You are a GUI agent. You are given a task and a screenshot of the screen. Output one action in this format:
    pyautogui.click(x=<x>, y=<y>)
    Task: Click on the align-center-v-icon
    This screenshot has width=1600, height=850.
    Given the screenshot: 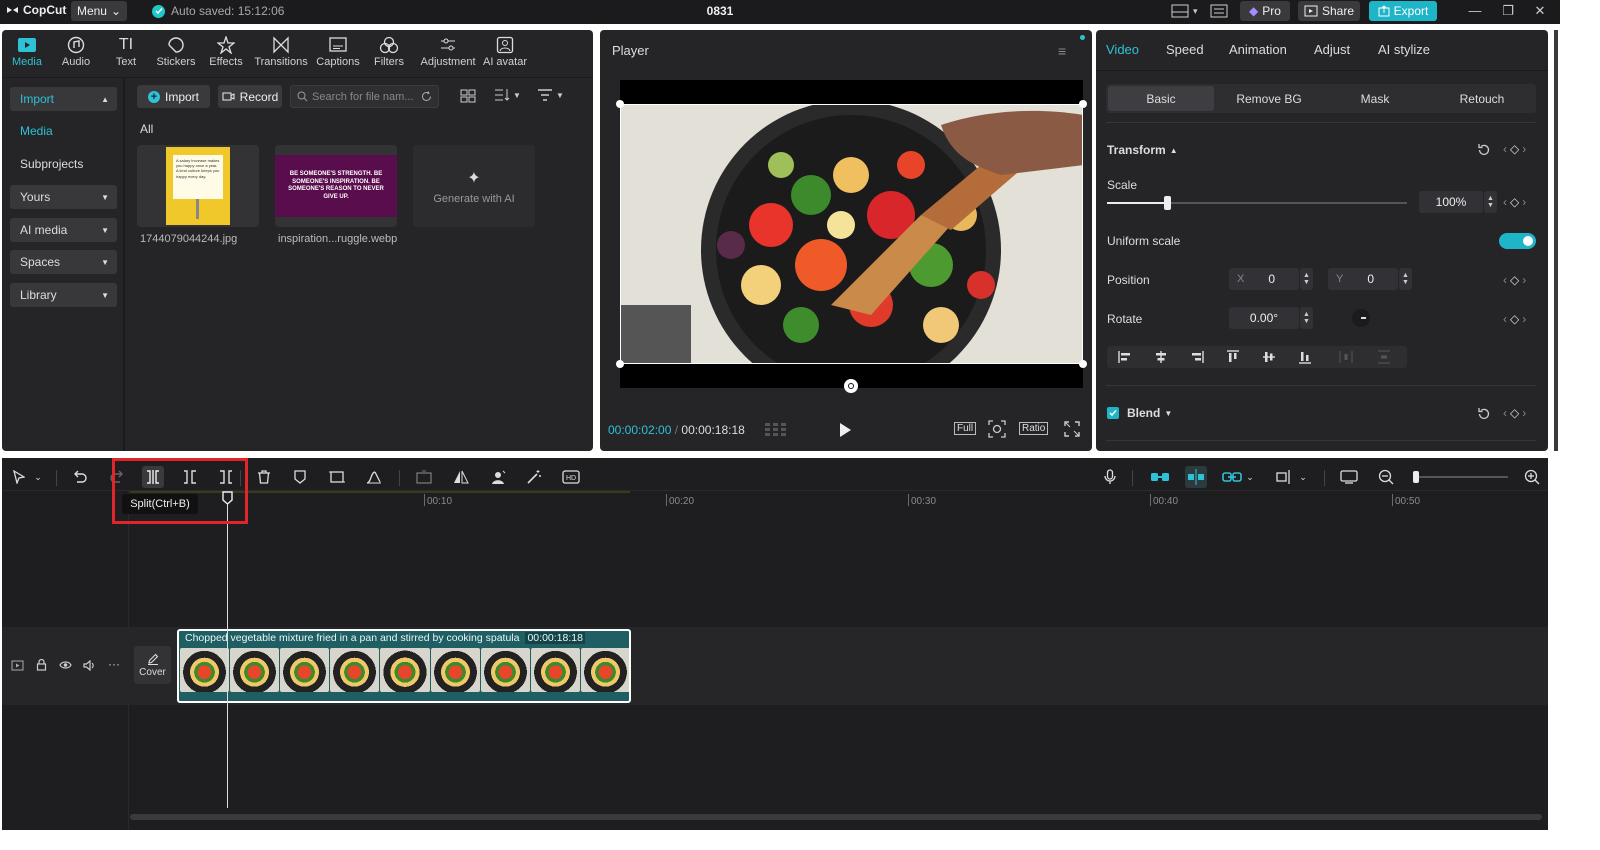 What is the action you would take?
    pyautogui.click(x=1269, y=357)
    